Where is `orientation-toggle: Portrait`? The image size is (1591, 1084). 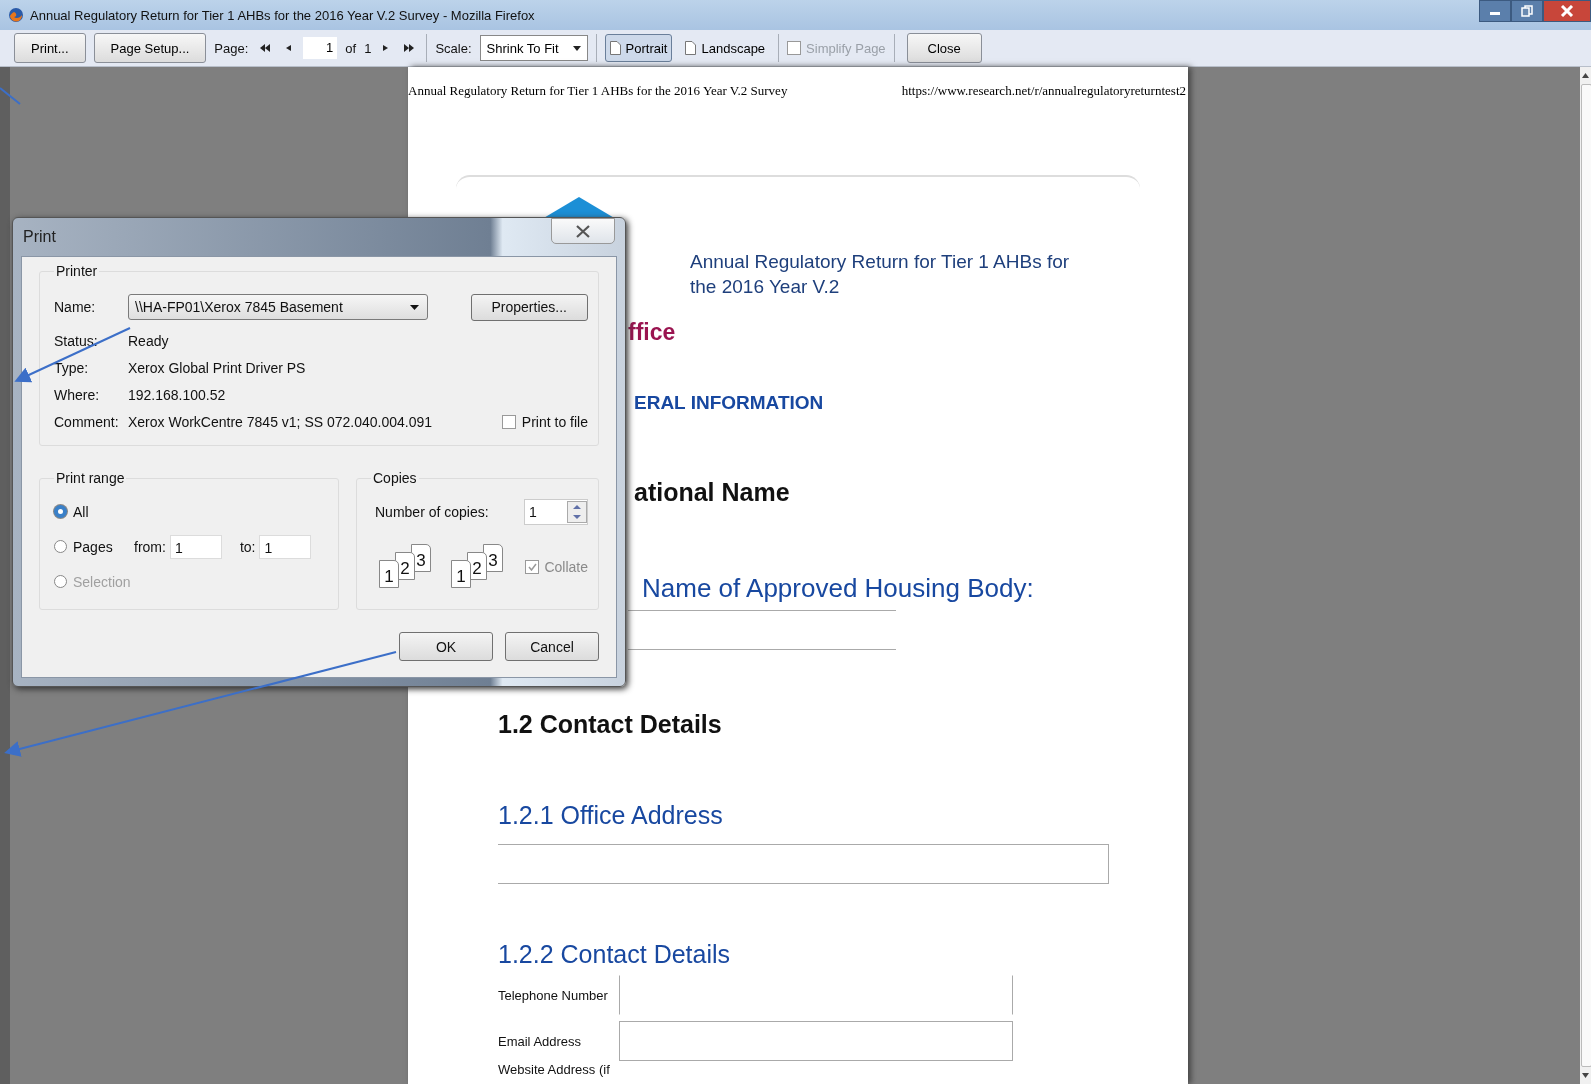 orientation-toggle: Portrait is located at coordinates (638, 48).